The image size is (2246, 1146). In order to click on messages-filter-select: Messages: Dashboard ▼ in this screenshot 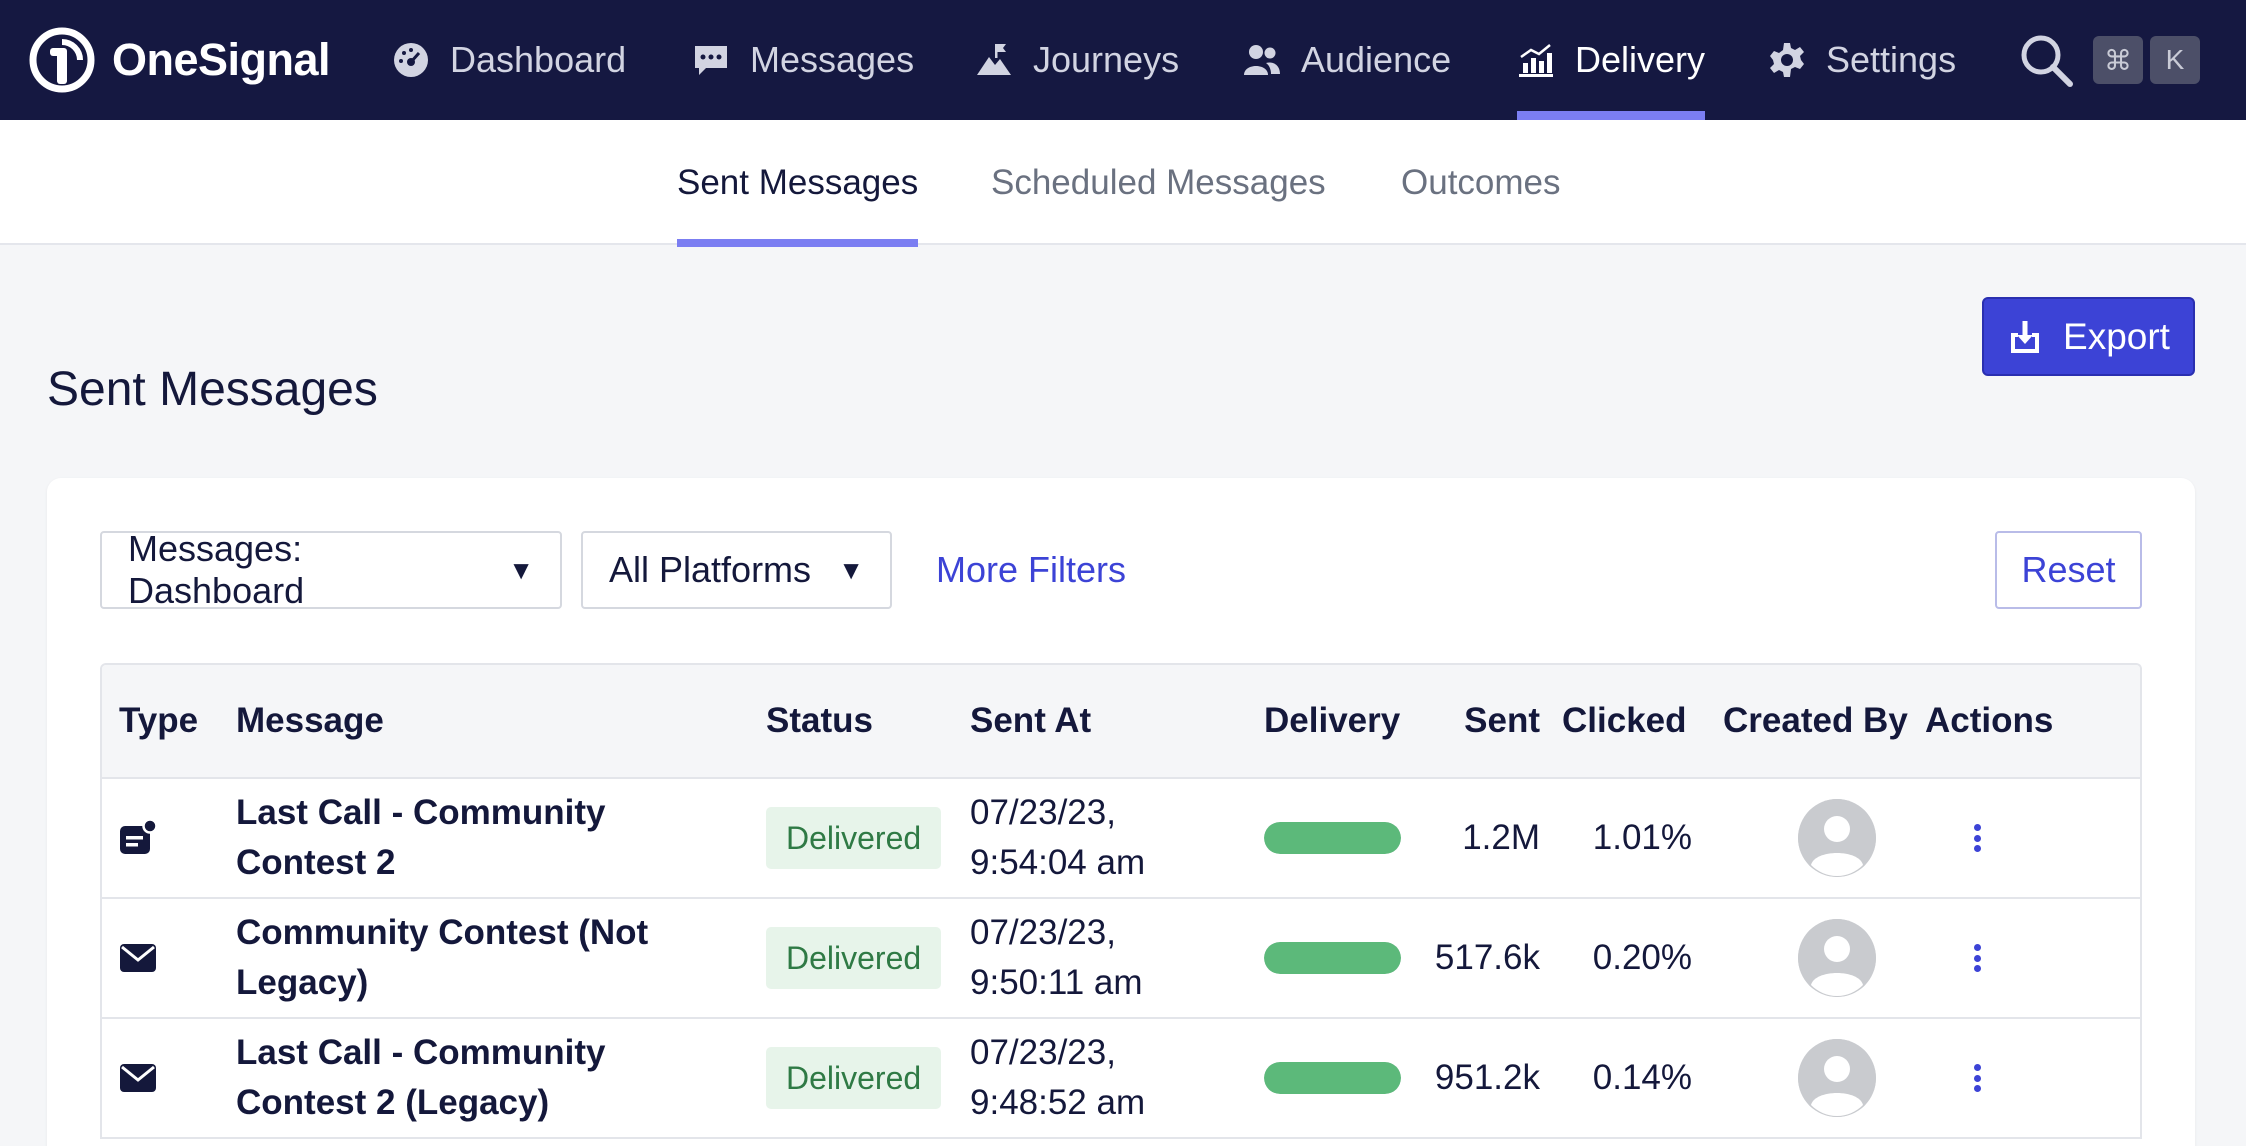, I will do `click(331, 569)`.